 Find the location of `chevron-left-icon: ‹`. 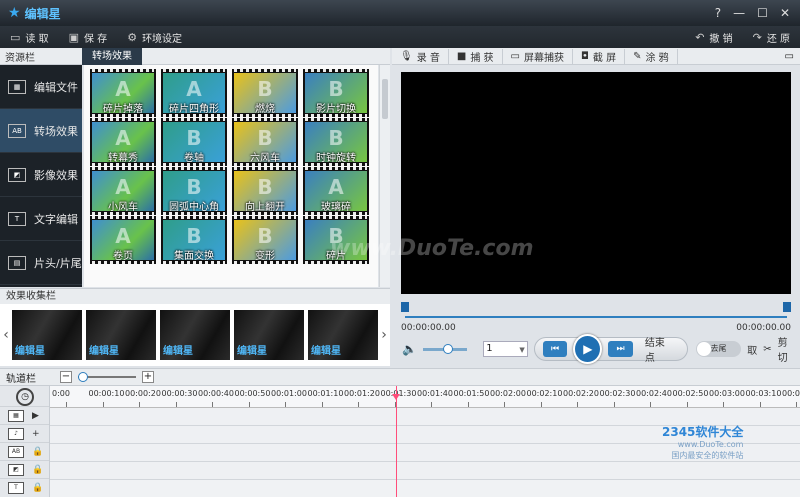

chevron-left-icon: ‹ is located at coordinates (6, 335).